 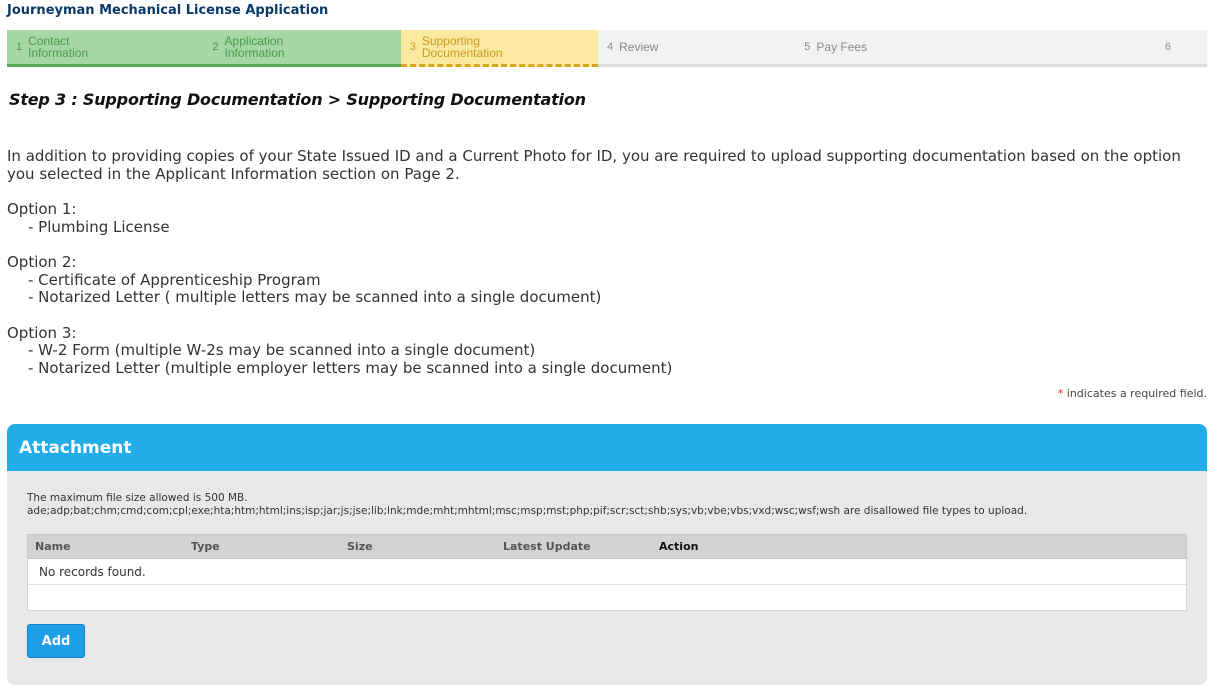 What do you see at coordinates (105, 48) in the screenshot?
I see `step-contact-information: 1 Contact Information` at bounding box center [105, 48].